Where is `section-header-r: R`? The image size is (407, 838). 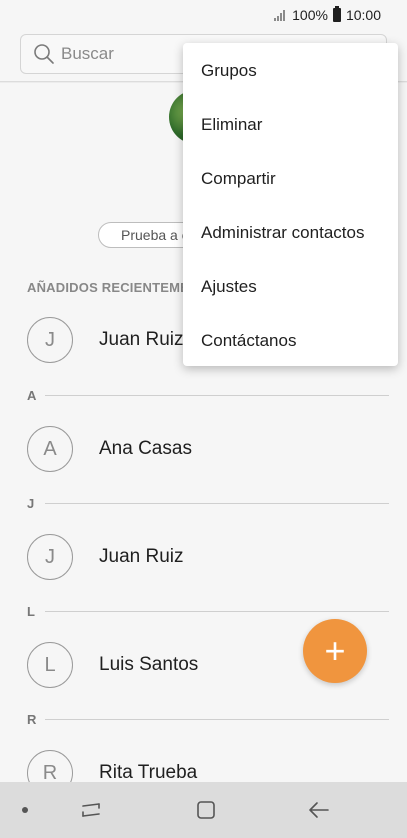
section-header-r: R is located at coordinates (208, 719).